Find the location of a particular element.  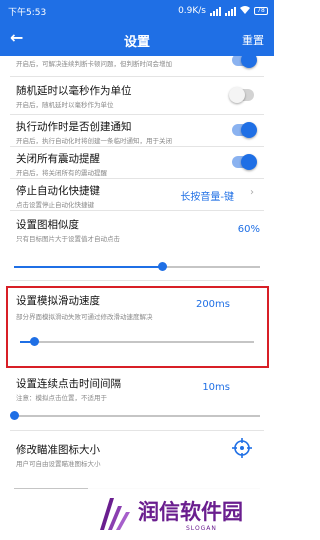

setting-title: 随机延时以毫秒作为单位 is located at coordinates (74, 91).